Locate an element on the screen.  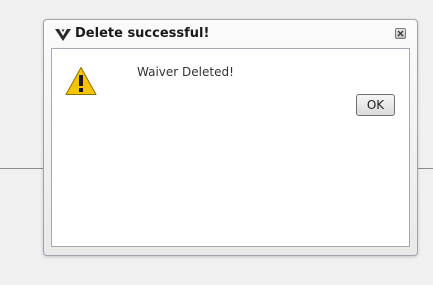
dialog-message: Waiver Deleted! is located at coordinates (185, 72).